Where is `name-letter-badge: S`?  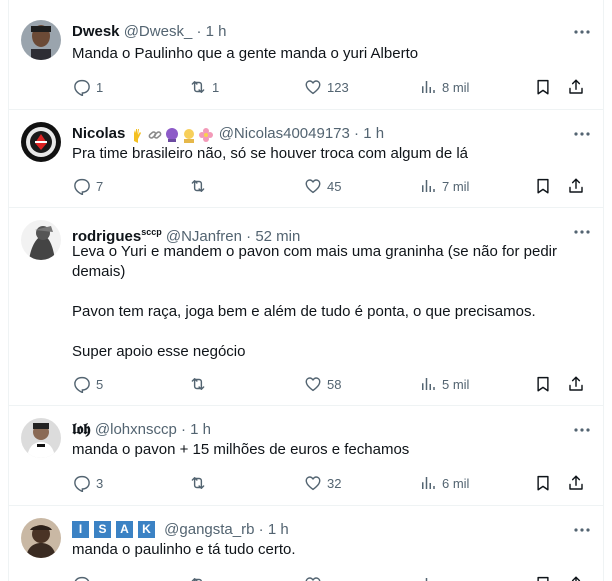
name-letter-badge: S is located at coordinates (102, 529).